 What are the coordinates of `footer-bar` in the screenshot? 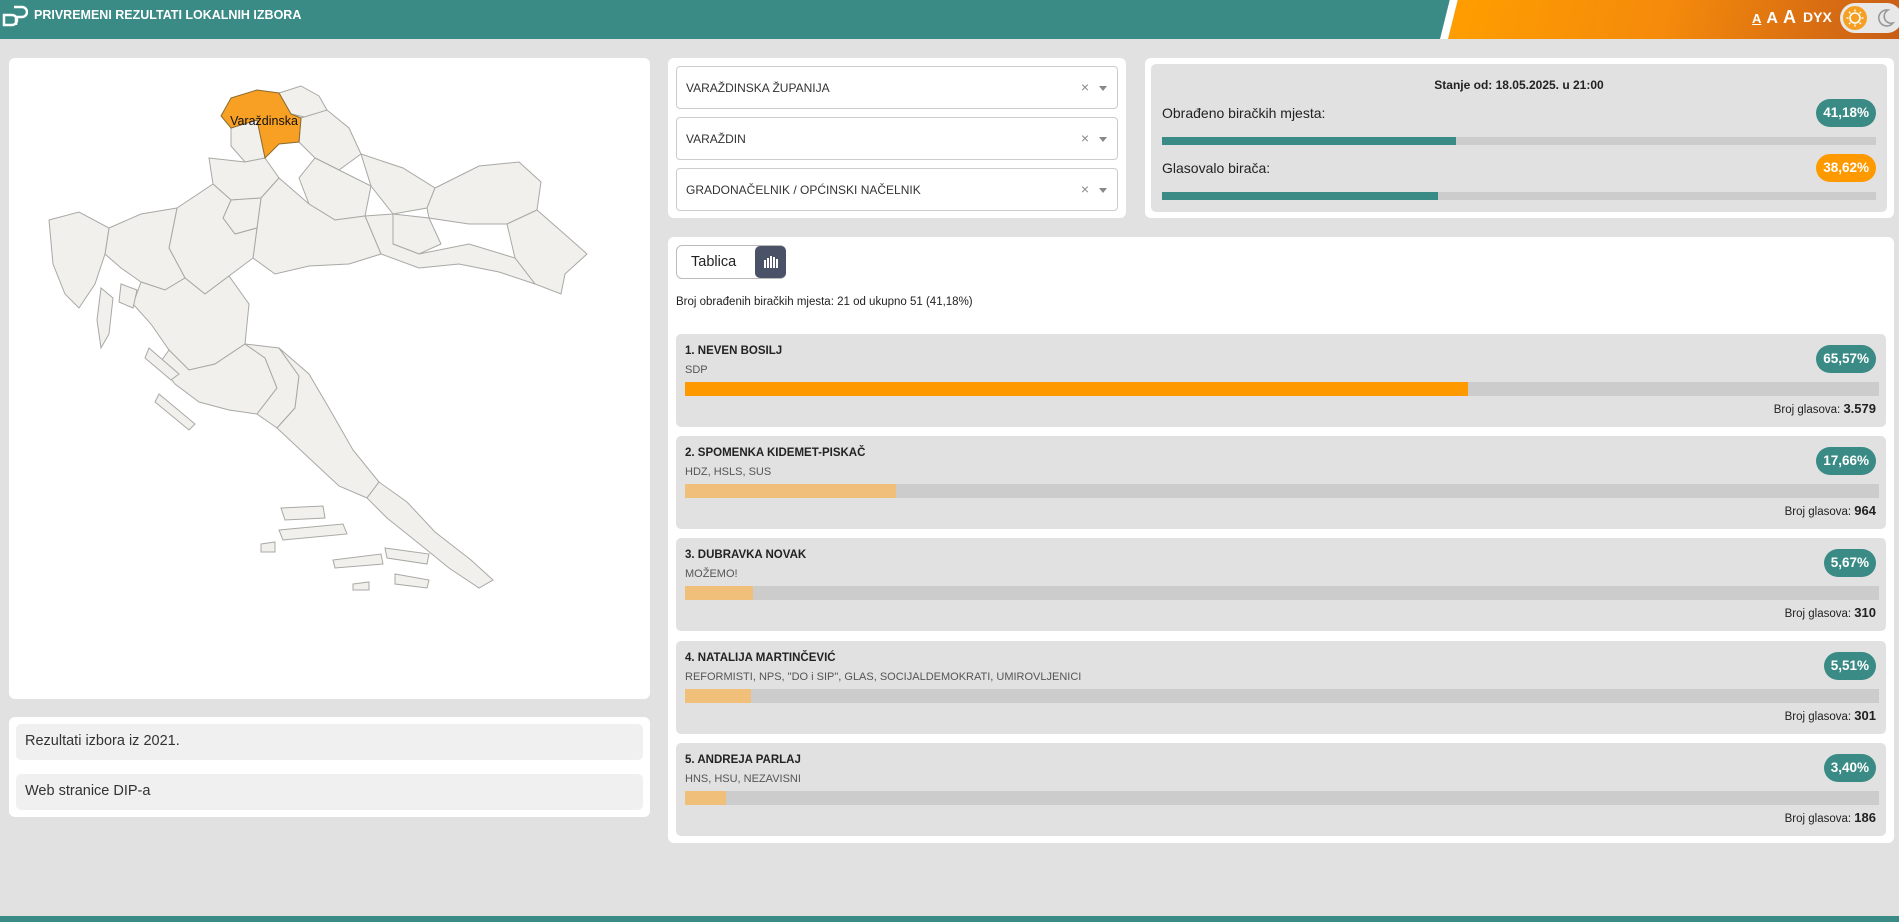 It's located at (949, 919).